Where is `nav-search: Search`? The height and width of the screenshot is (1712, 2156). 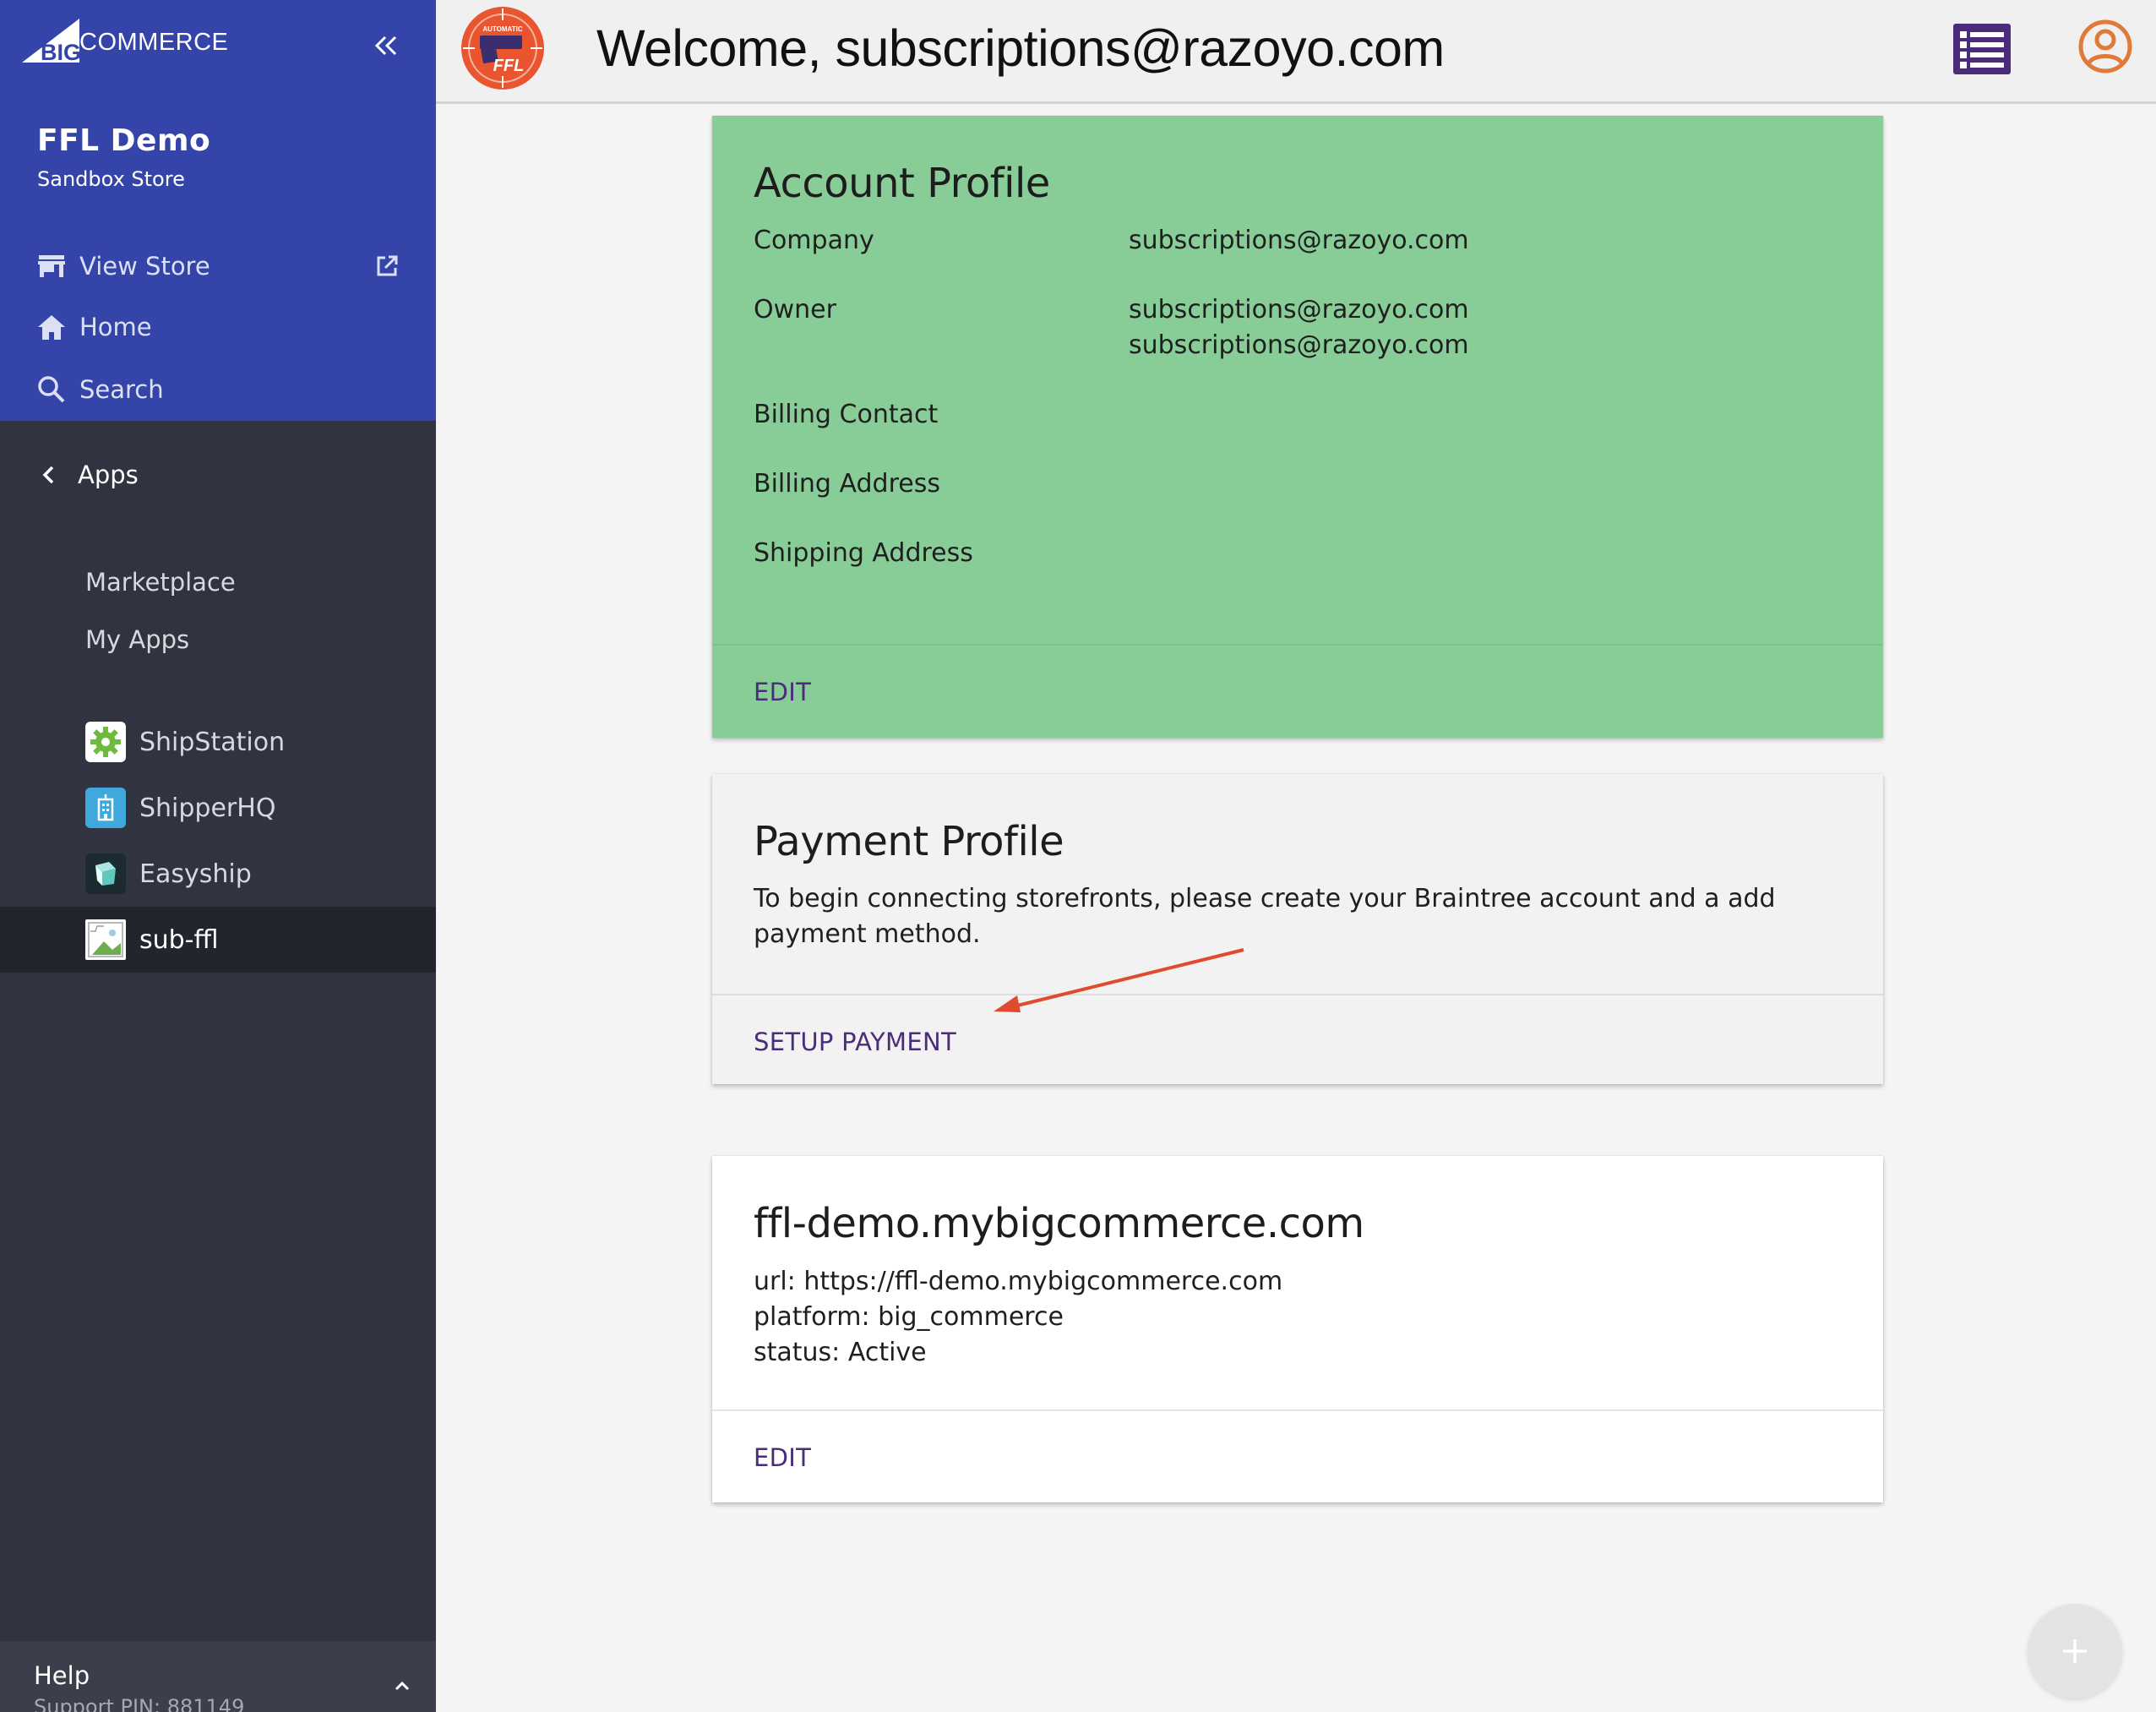 nav-search: Search is located at coordinates (100, 389).